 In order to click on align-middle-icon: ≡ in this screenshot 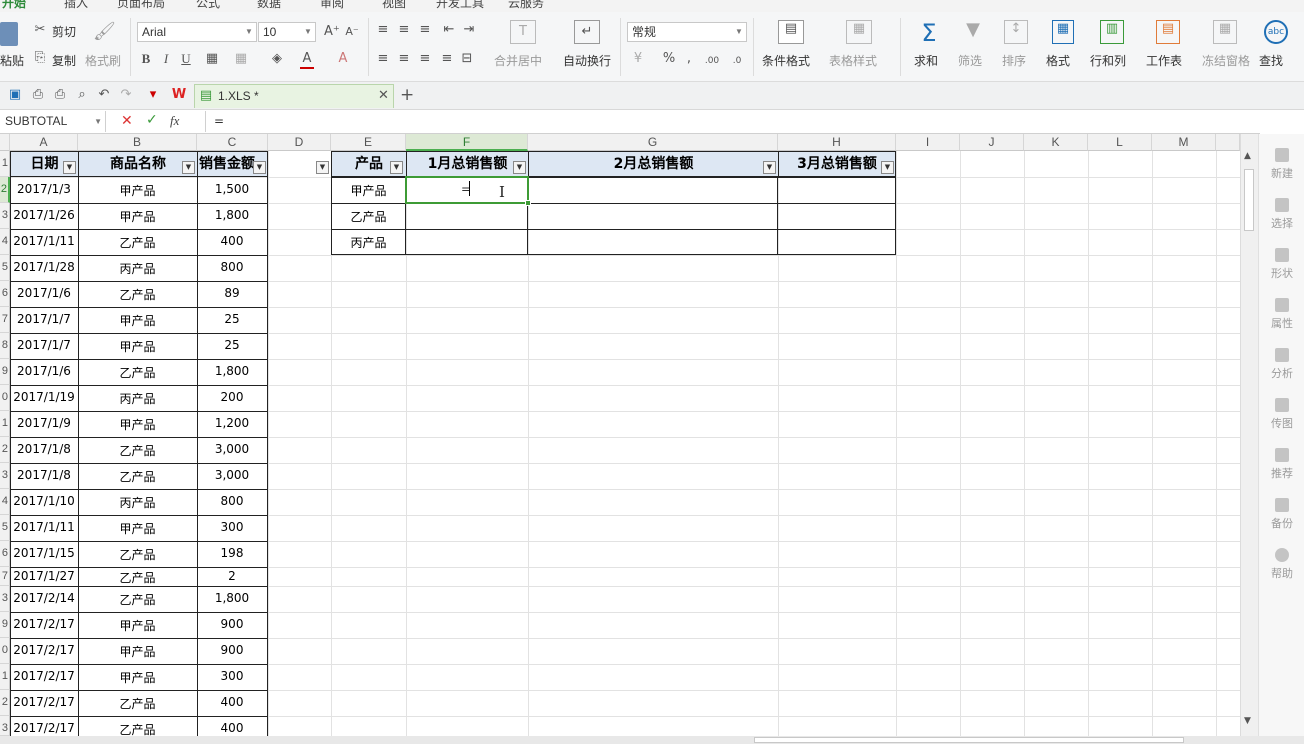, I will do `click(404, 30)`.